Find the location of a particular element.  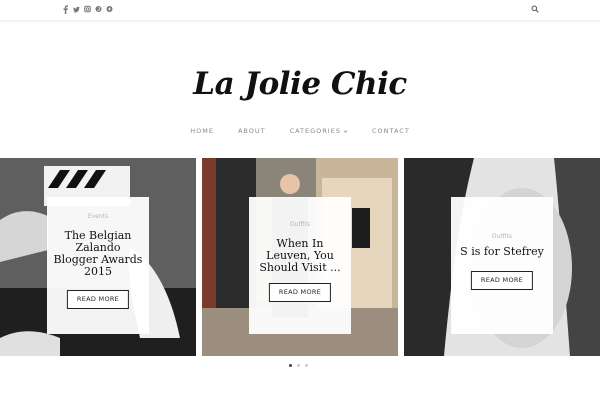

nav-about: ABOUT is located at coordinates (252, 131).